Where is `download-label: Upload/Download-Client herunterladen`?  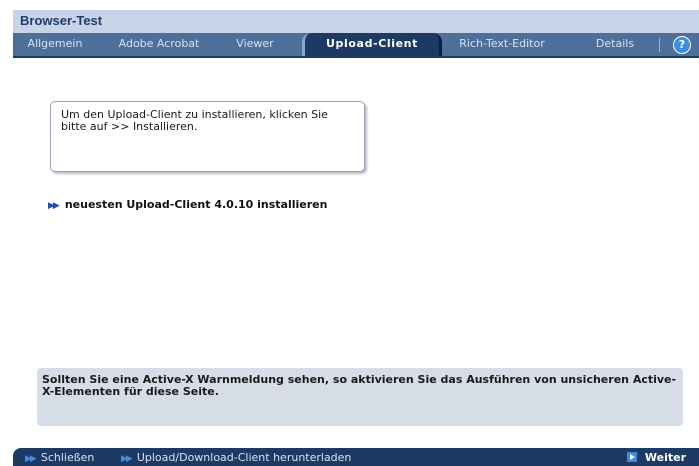 download-label: Upload/Download-Client herunterladen is located at coordinates (244, 457).